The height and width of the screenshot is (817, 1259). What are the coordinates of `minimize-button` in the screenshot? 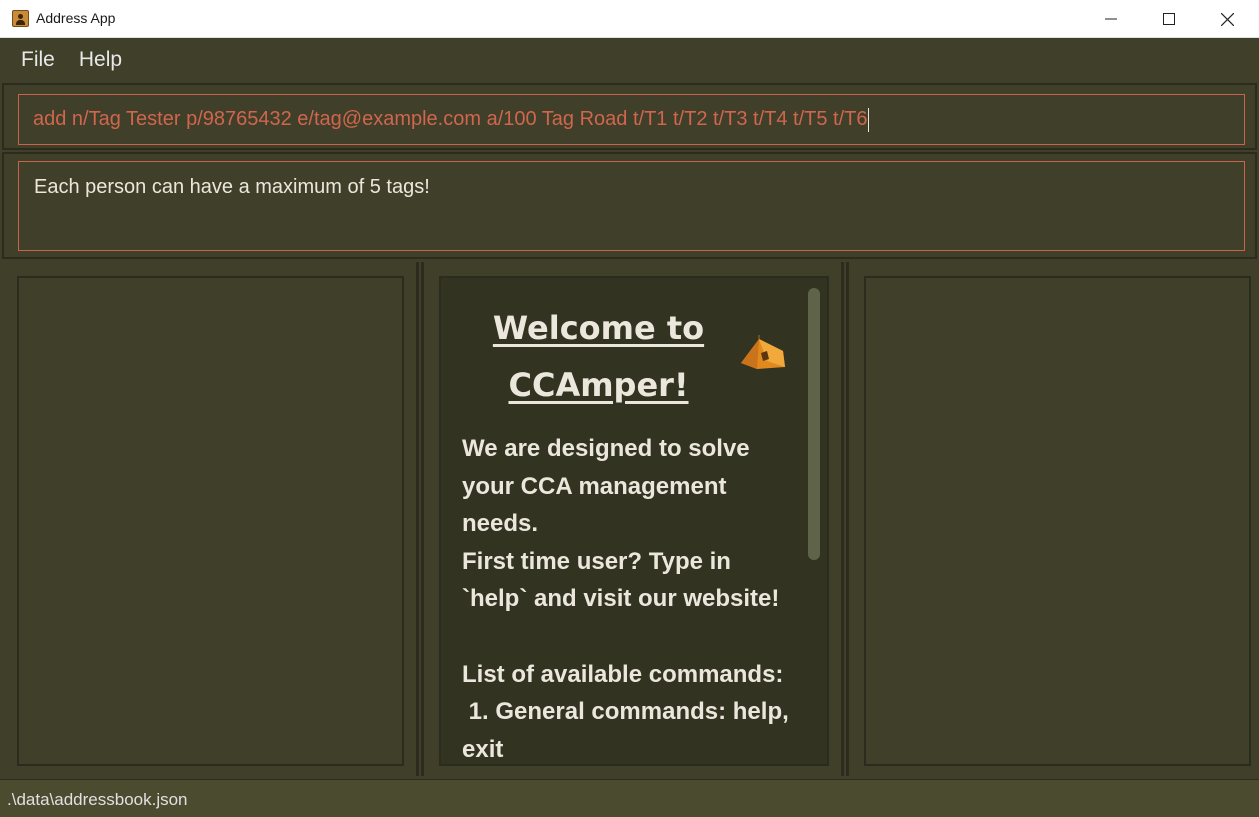 It's located at (1111, 19).